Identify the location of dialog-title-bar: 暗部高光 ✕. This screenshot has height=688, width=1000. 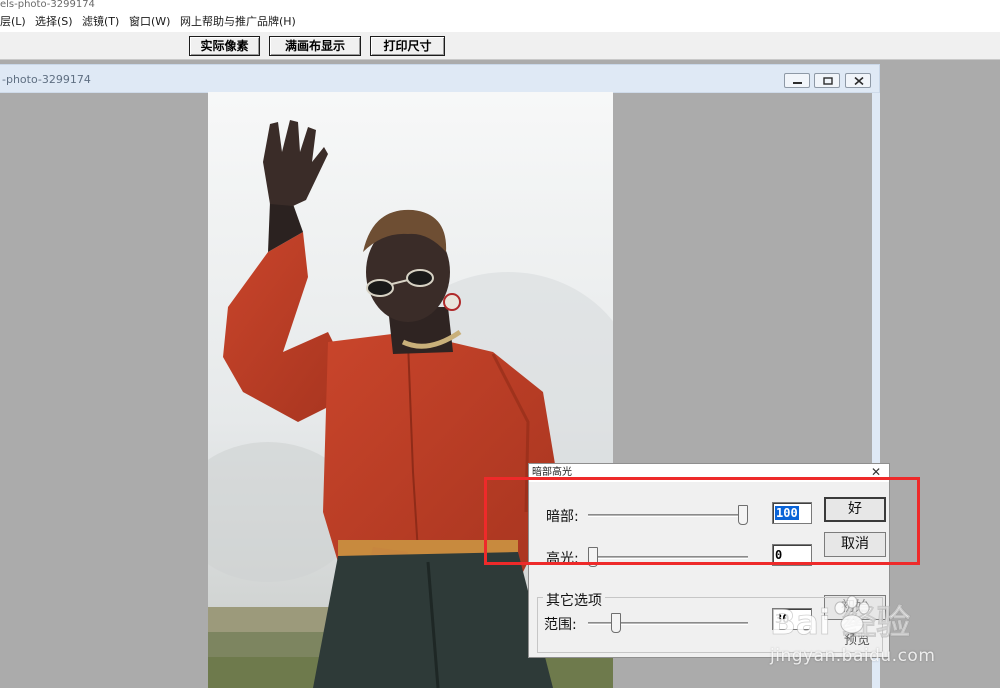
(709, 473).